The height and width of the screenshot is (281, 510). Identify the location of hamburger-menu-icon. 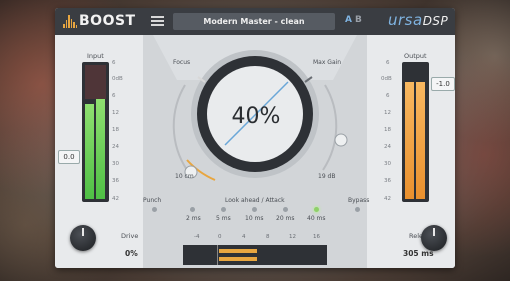
(157, 21).